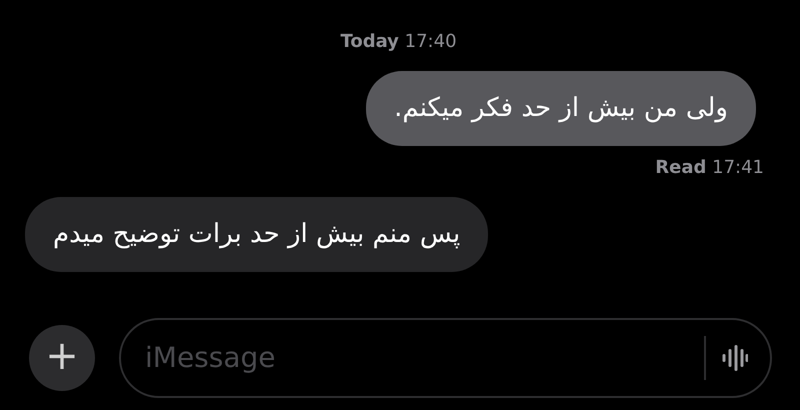 This screenshot has width=800, height=410. I want to click on audio-waveform-icon, so click(735, 358).